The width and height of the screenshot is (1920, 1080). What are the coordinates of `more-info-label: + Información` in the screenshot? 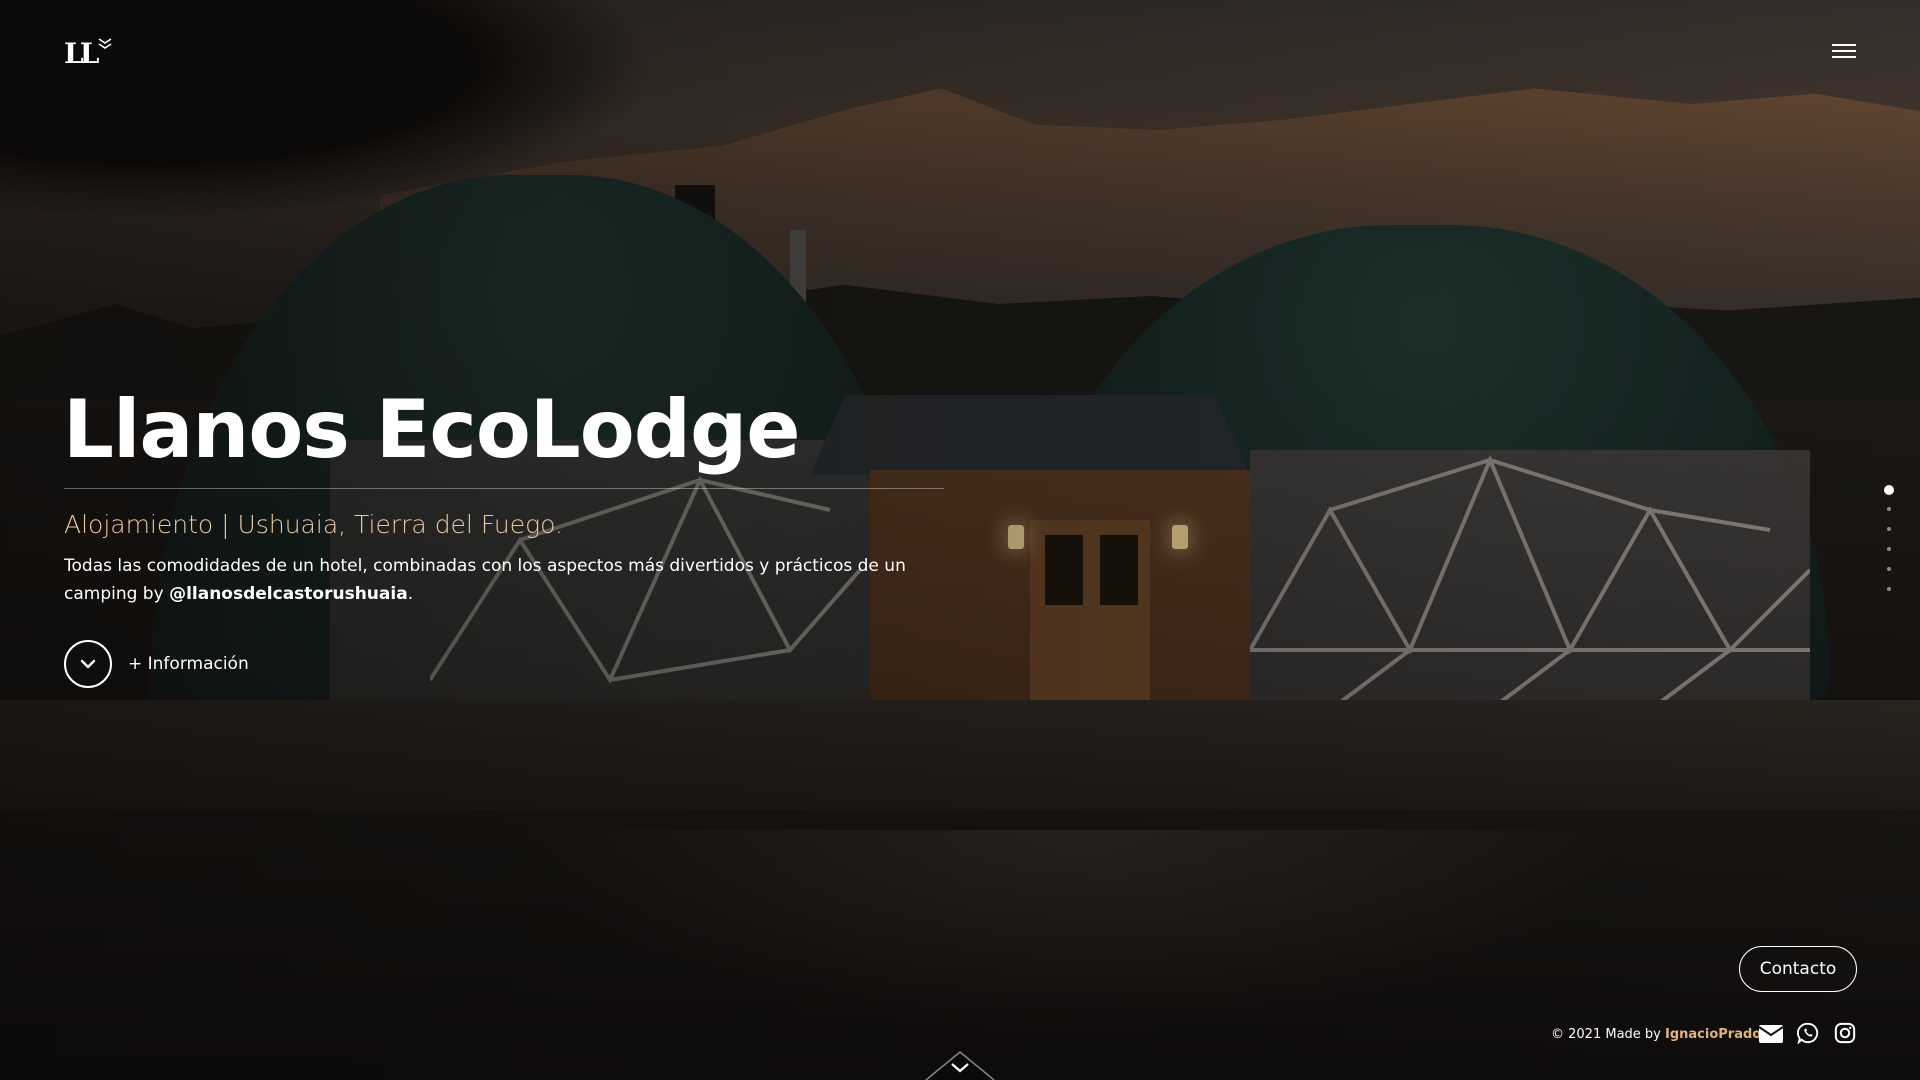 It's located at (188, 664).